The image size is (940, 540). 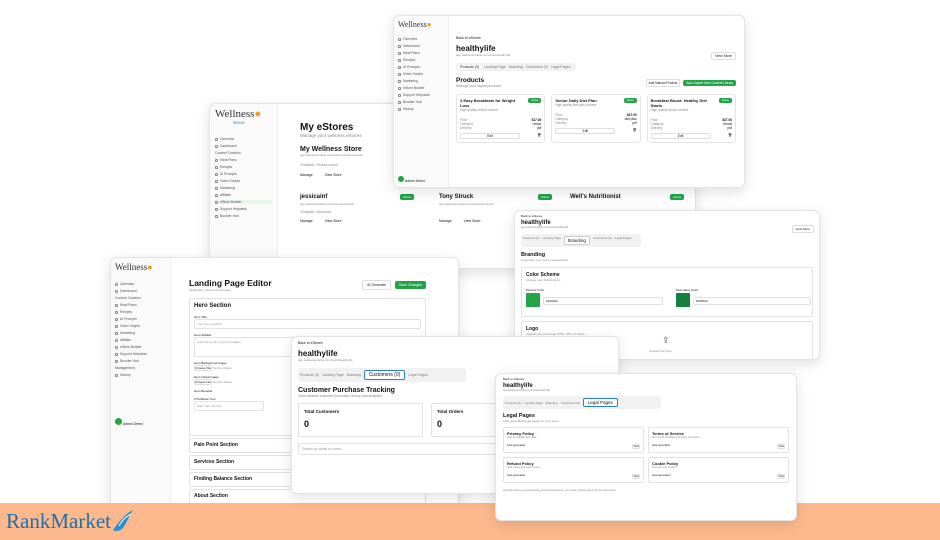 What do you see at coordinates (709, 82) in the screenshot?
I see `auto-import-button: Auto-Import from Content Library` at bounding box center [709, 82].